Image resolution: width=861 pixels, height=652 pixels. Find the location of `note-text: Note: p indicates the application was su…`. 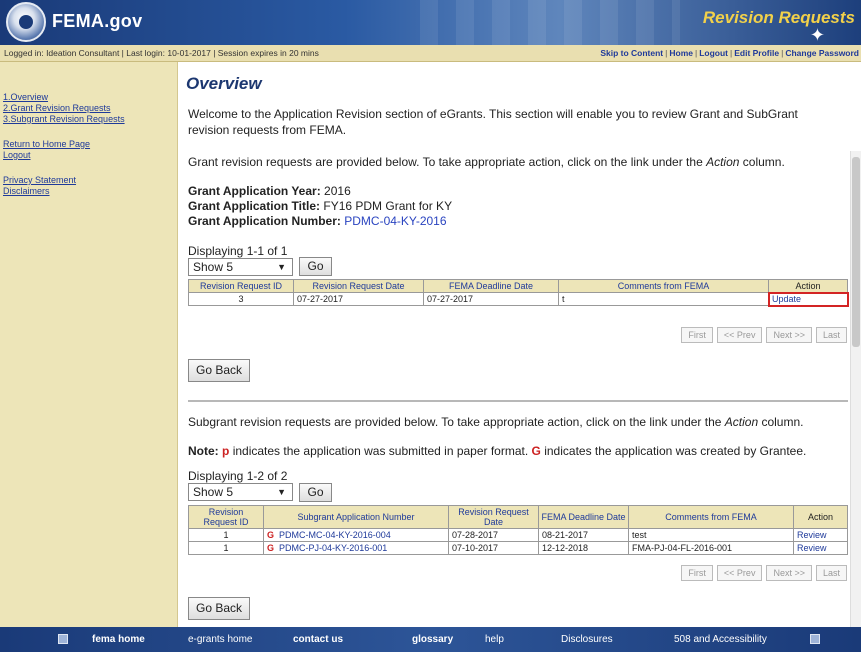

note-text: Note: p indicates the application was su… is located at coordinates (497, 451).